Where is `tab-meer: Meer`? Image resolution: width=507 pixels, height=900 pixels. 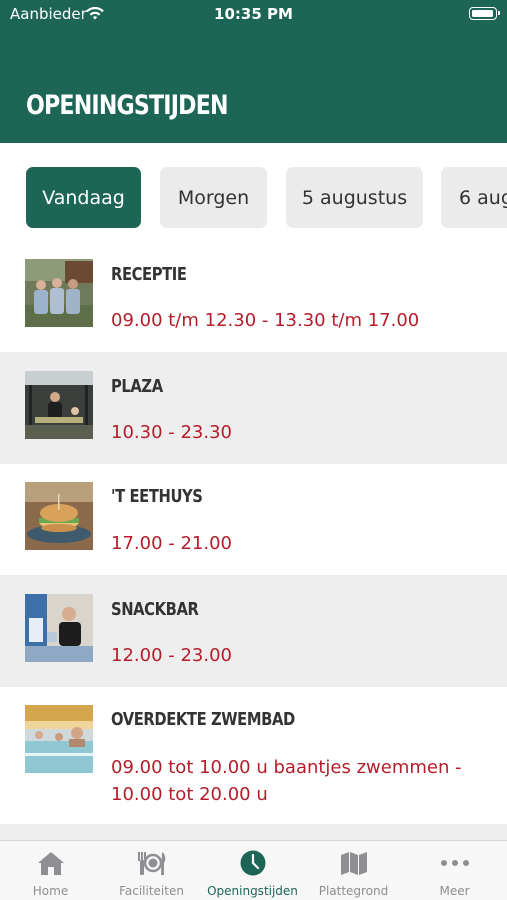 tab-meer: Meer is located at coordinates (454, 870).